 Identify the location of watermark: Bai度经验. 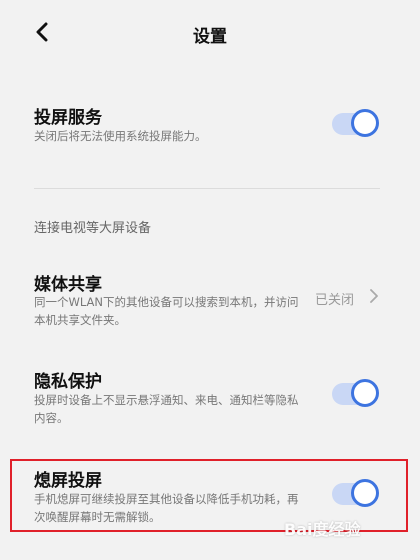
(322, 529).